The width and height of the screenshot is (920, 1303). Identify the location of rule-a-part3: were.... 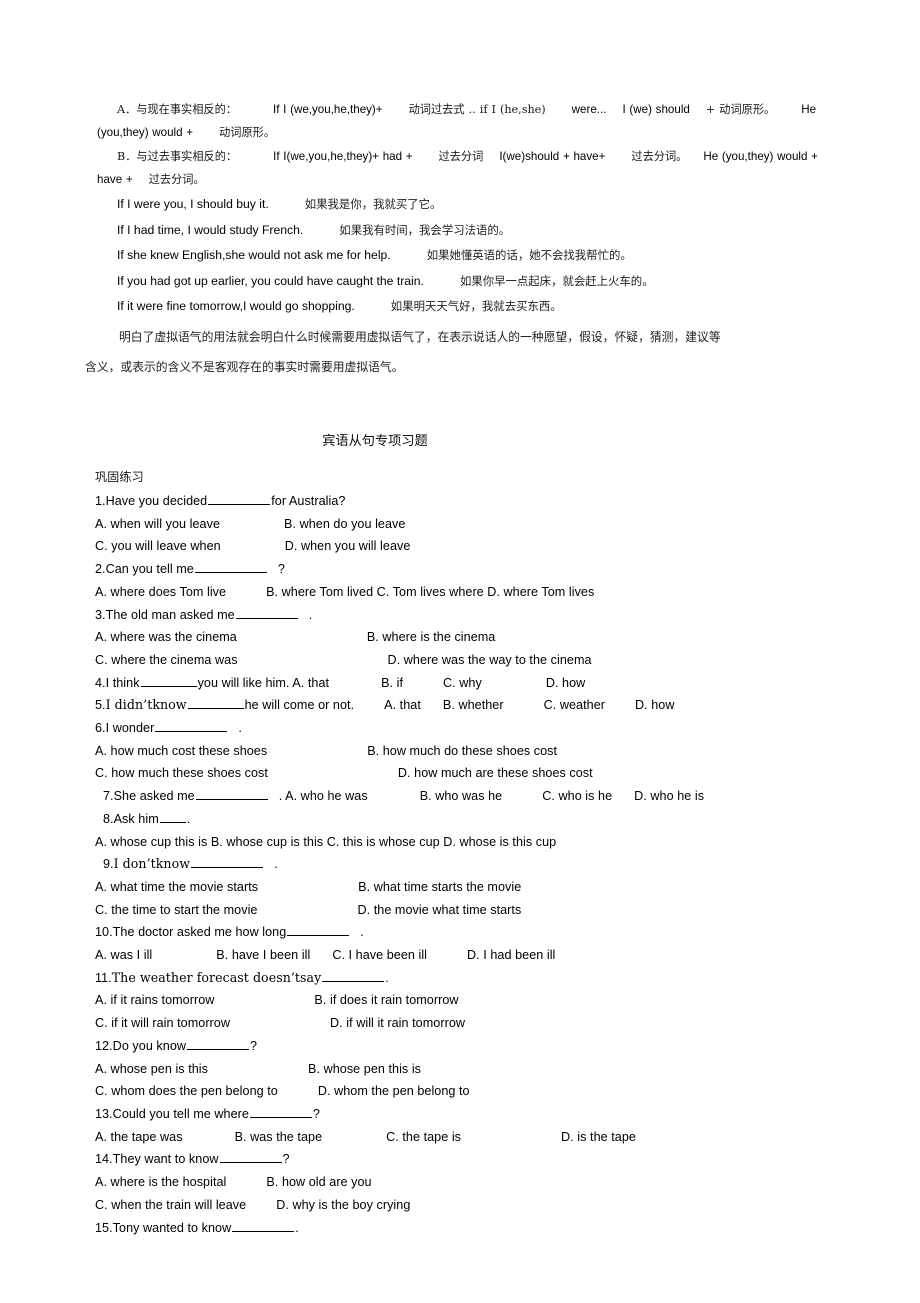
(589, 109).